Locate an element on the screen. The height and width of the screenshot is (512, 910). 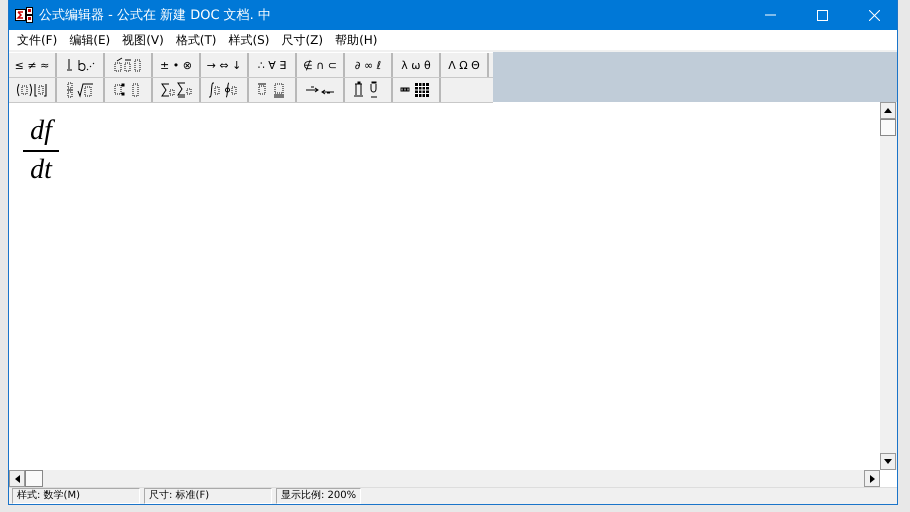
menu-item: 格式(T) is located at coordinates (196, 40).